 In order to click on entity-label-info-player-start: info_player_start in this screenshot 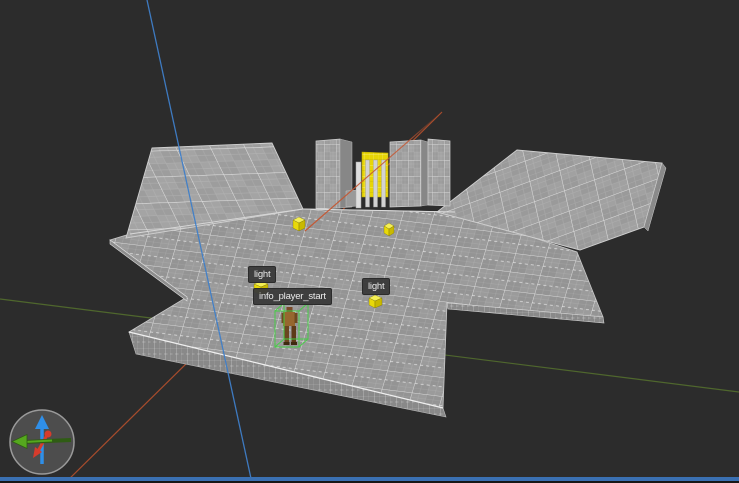, I will do `click(292, 296)`.